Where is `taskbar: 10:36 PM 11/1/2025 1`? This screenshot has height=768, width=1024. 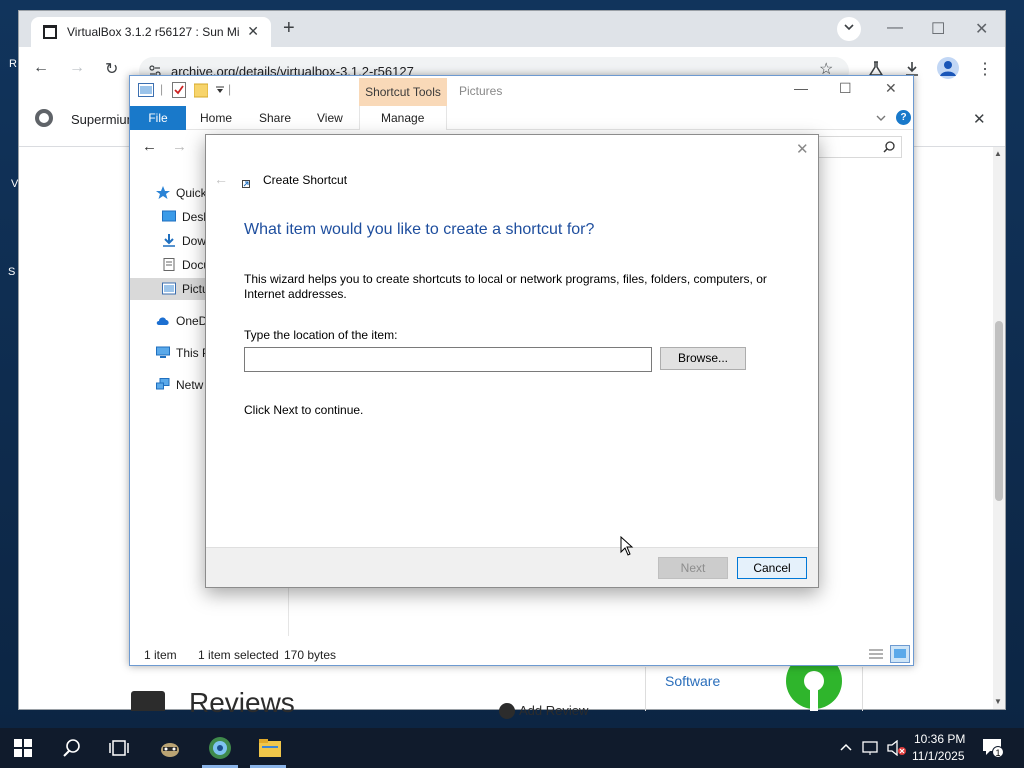 taskbar: 10:36 PM 11/1/2025 1 is located at coordinates (512, 748).